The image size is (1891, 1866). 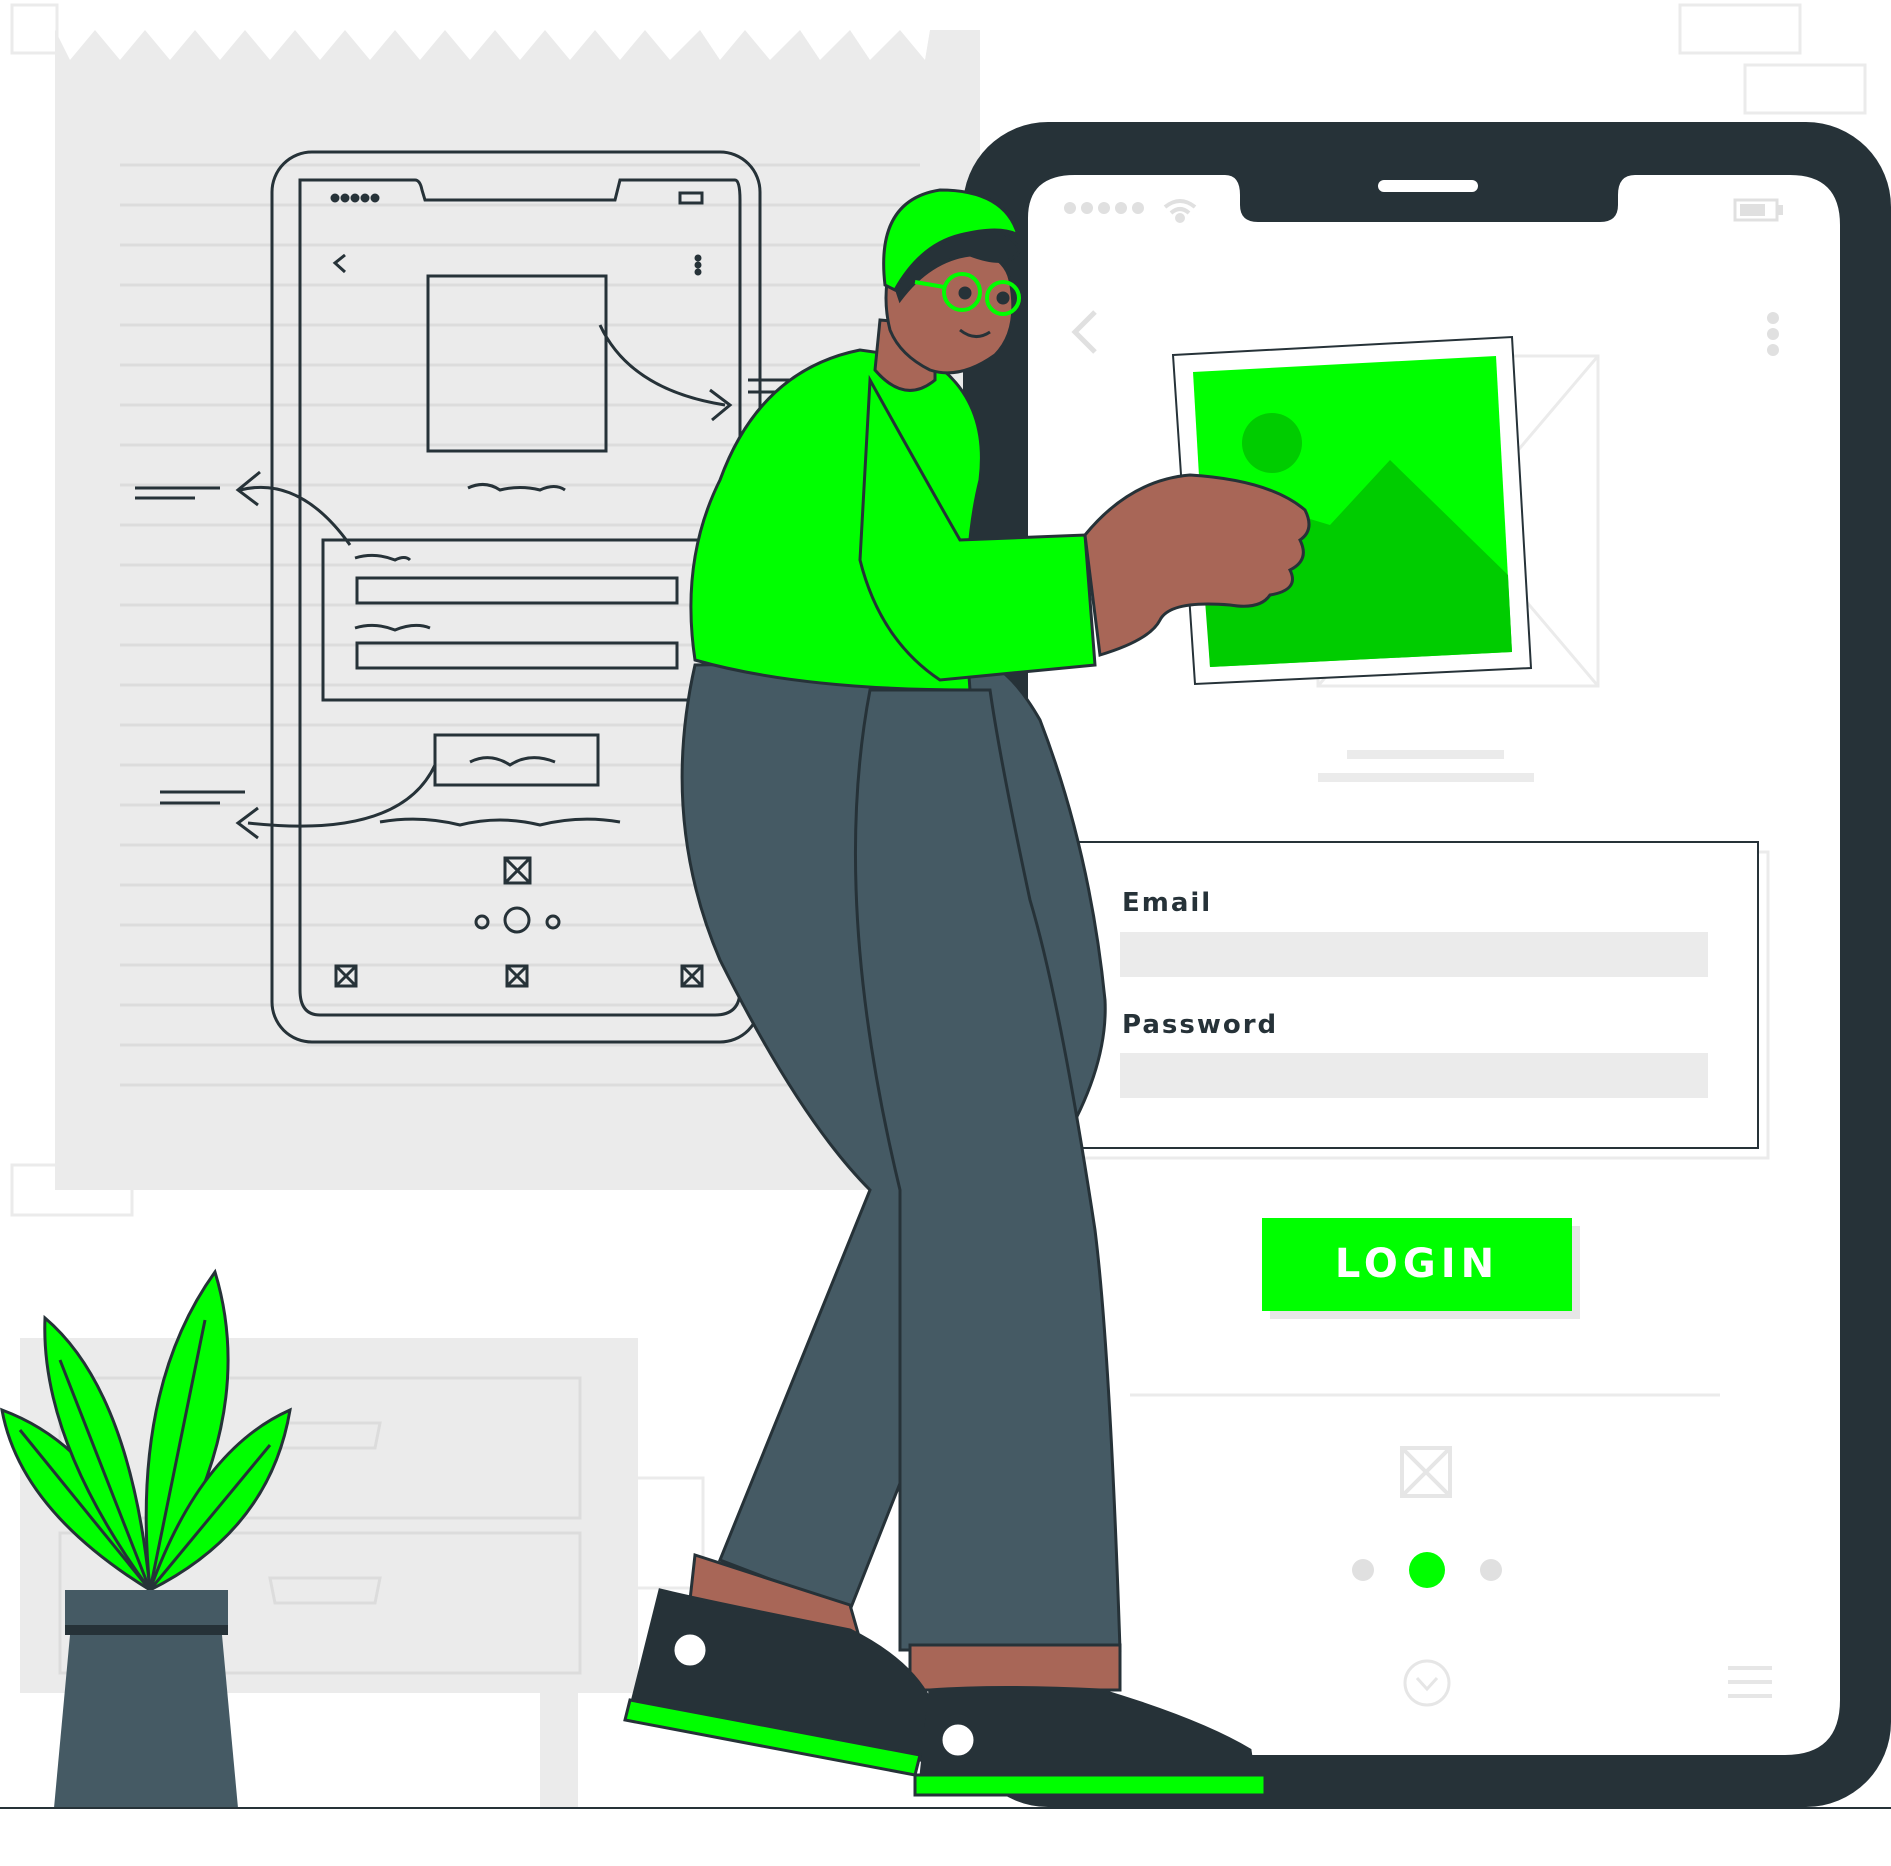 I want to click on password-label: Password, so click(x=1200, y=1025).